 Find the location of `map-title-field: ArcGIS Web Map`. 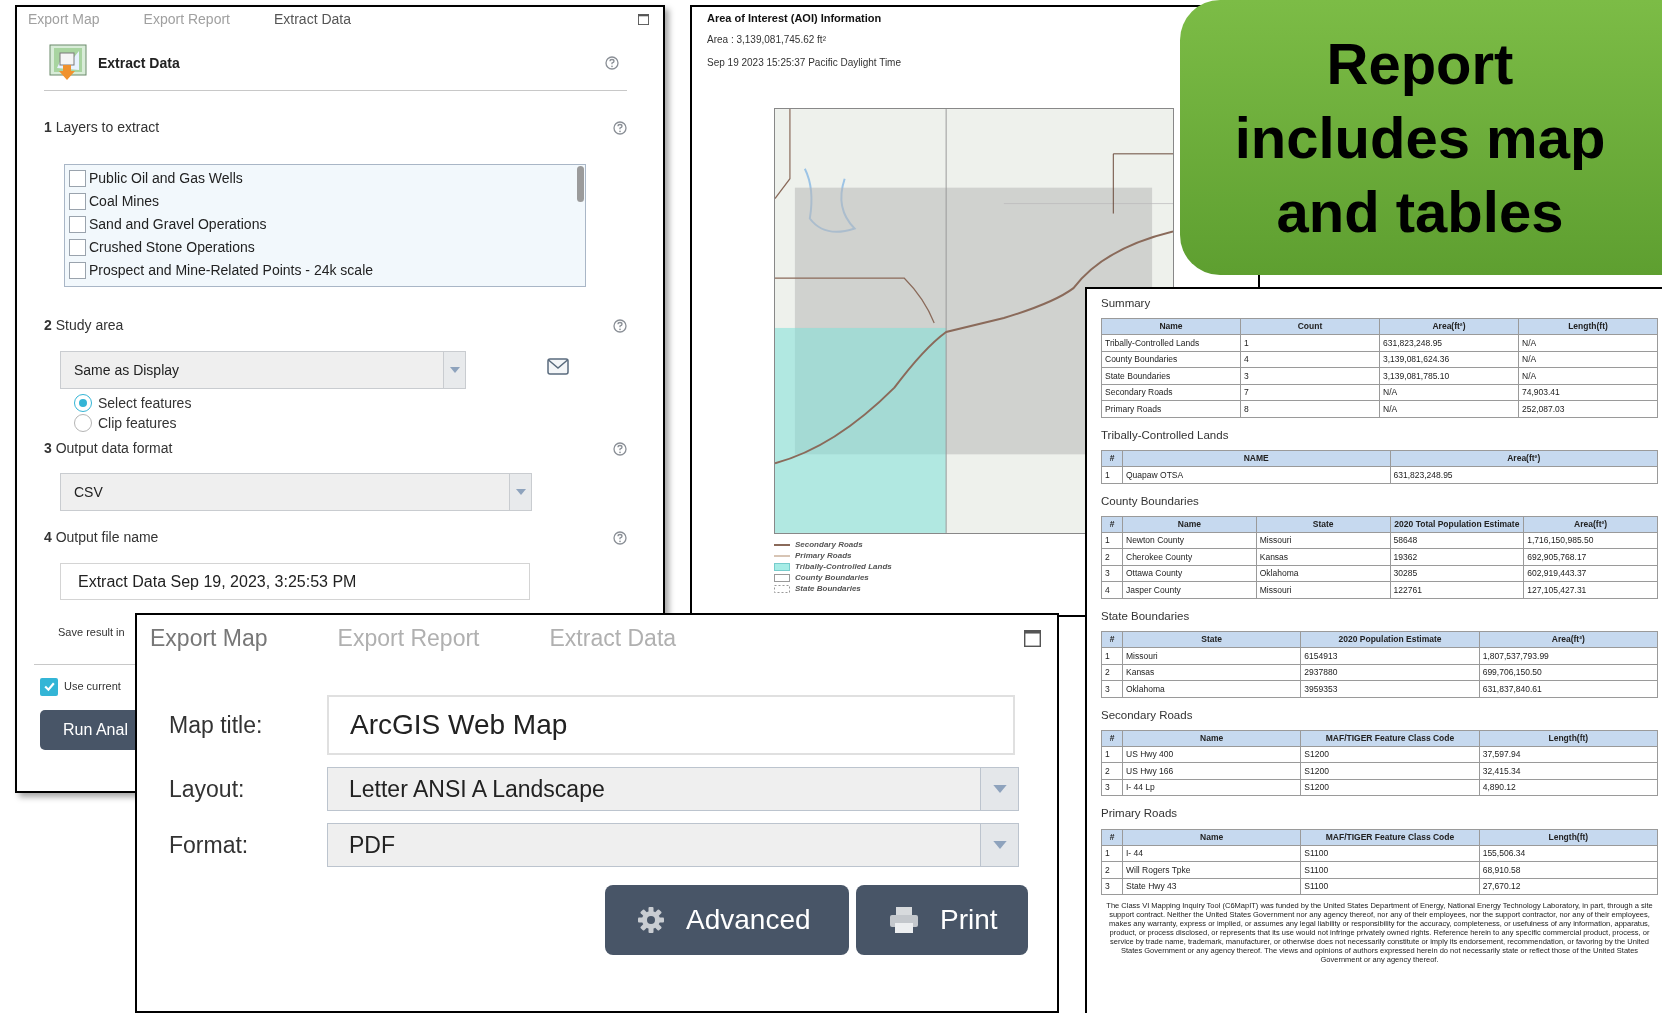

map-title-field: ArcGIS Web Map is located at coordinates (671, 725).